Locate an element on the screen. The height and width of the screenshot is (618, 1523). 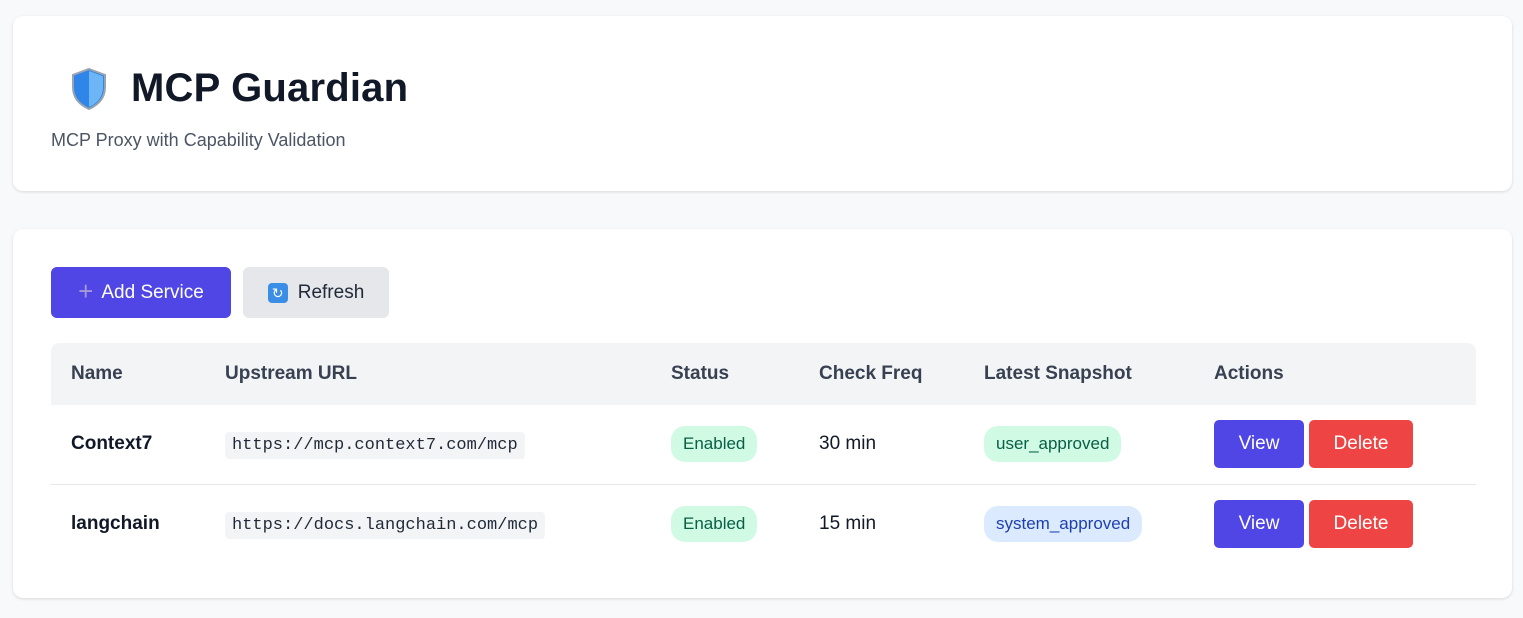
upstream-url: https://mcp.context7.com/mcp is located at coordinates (375, 446).